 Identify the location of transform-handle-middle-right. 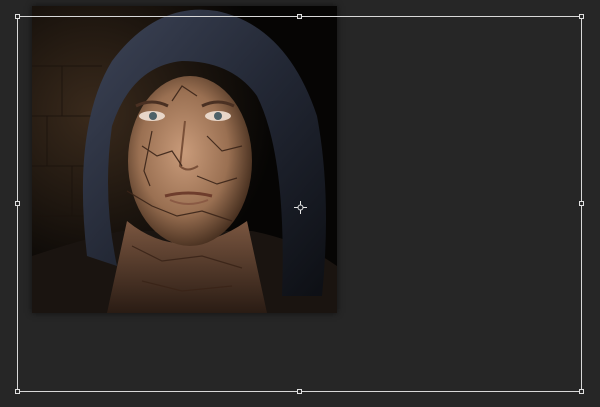
(581, 203).